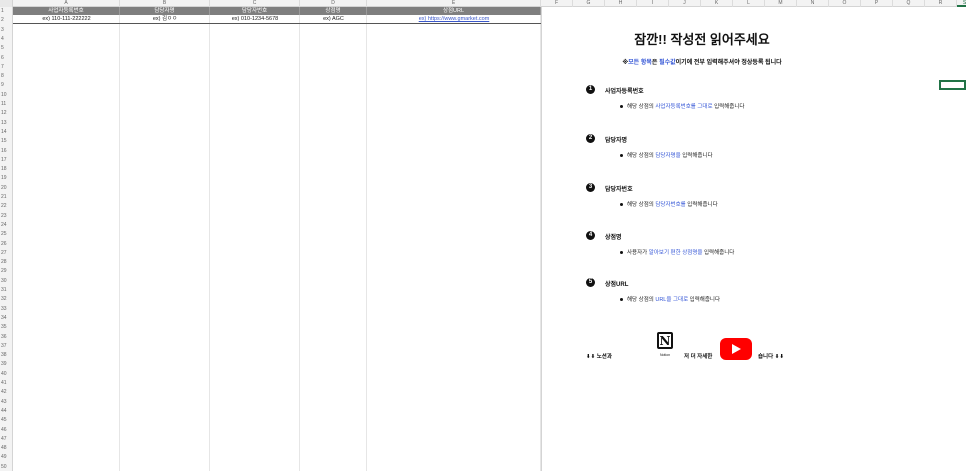 The width and height of the screenshot is (966, 471). I want to click on row-header: 42, so click(6, 392).